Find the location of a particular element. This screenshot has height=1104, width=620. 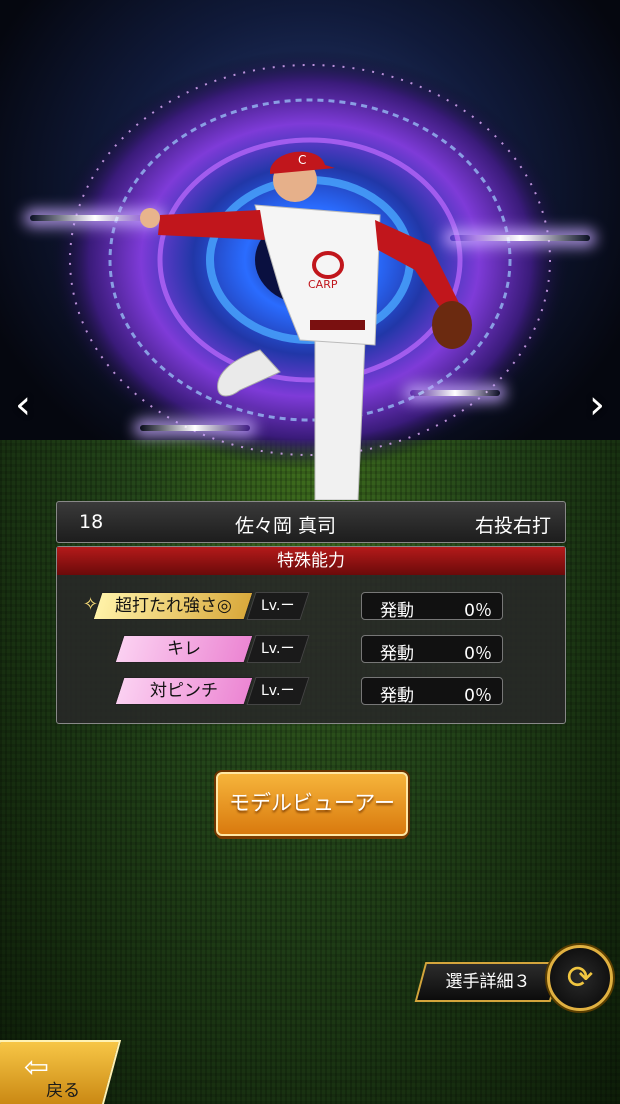

back-label: 戻る is located at coordinates (63, 1091).